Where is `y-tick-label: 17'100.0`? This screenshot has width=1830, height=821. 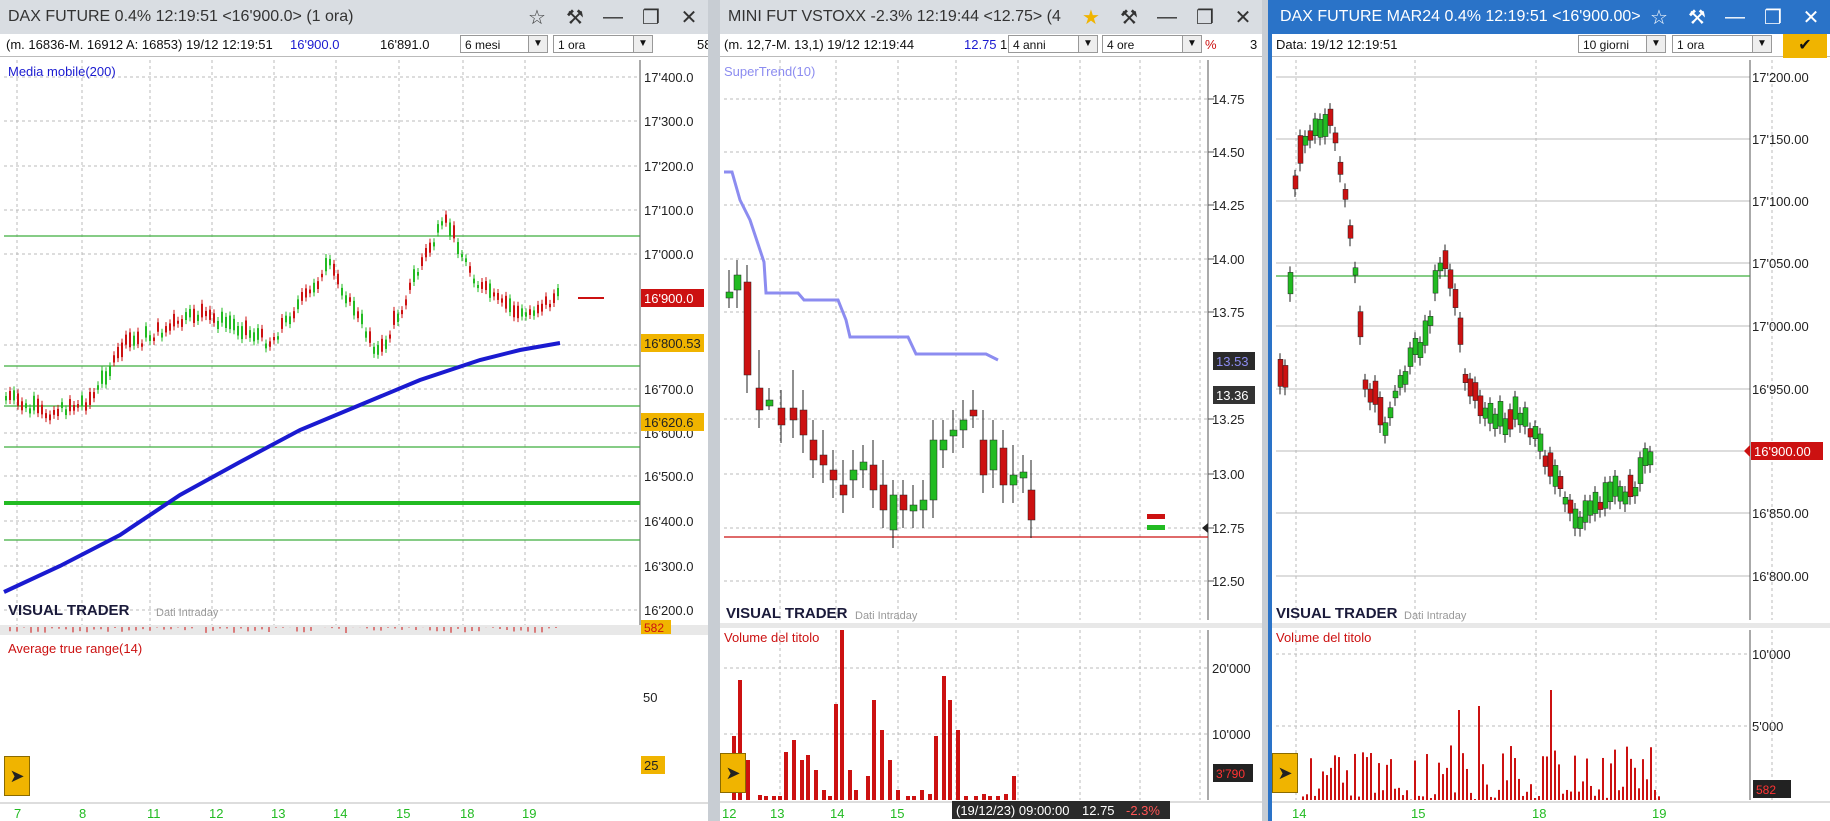
y-tick-label: 17'100.0 is located at coordinates (668, 210).